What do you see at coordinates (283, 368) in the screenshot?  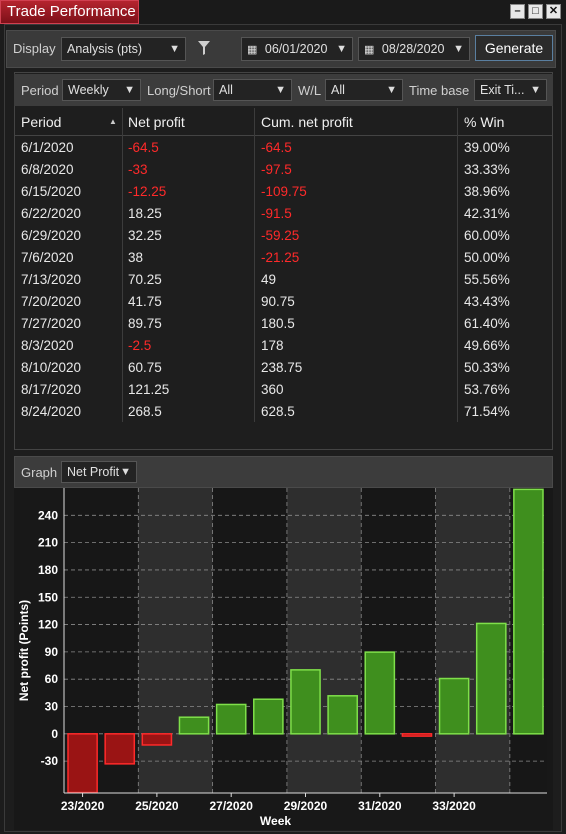 I see `table-row: 8/10/2020 60.75 238.75 50.33%` at bounding box center [283, 368].